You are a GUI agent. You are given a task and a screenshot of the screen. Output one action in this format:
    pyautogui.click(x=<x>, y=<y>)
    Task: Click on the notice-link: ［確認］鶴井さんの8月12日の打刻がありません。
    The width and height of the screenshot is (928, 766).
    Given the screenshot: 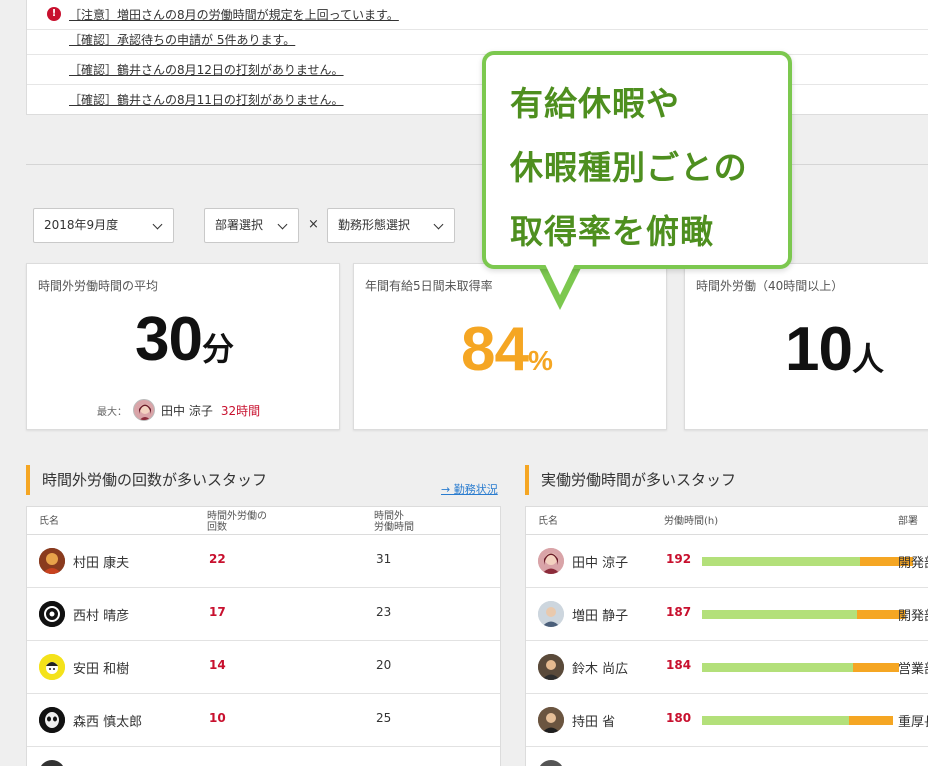 What is the action you would take?
    pyautogui.click(x=206, y=70)
    